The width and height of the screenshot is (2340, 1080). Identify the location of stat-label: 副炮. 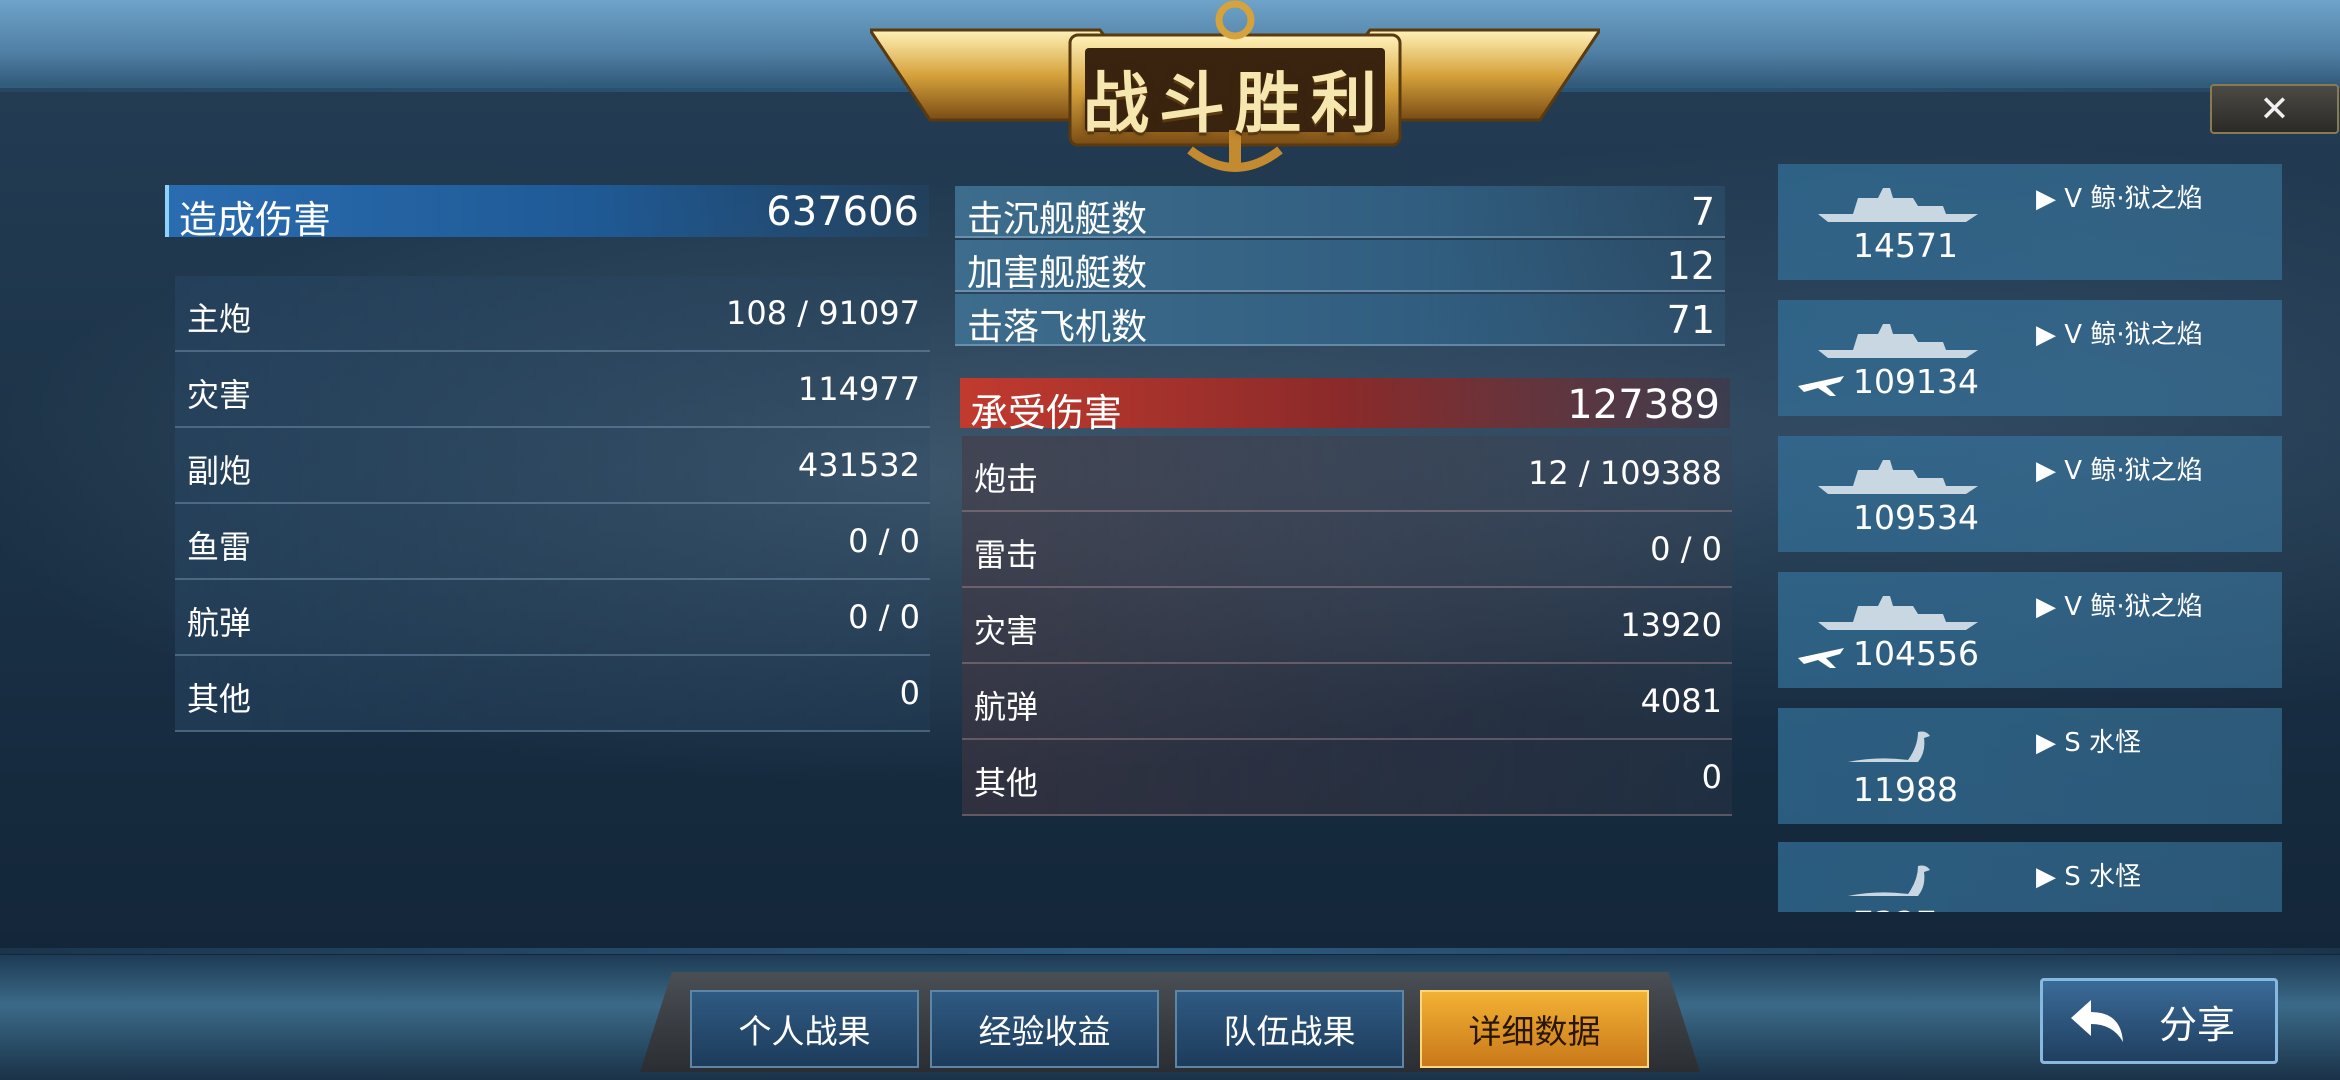
(219, 471).